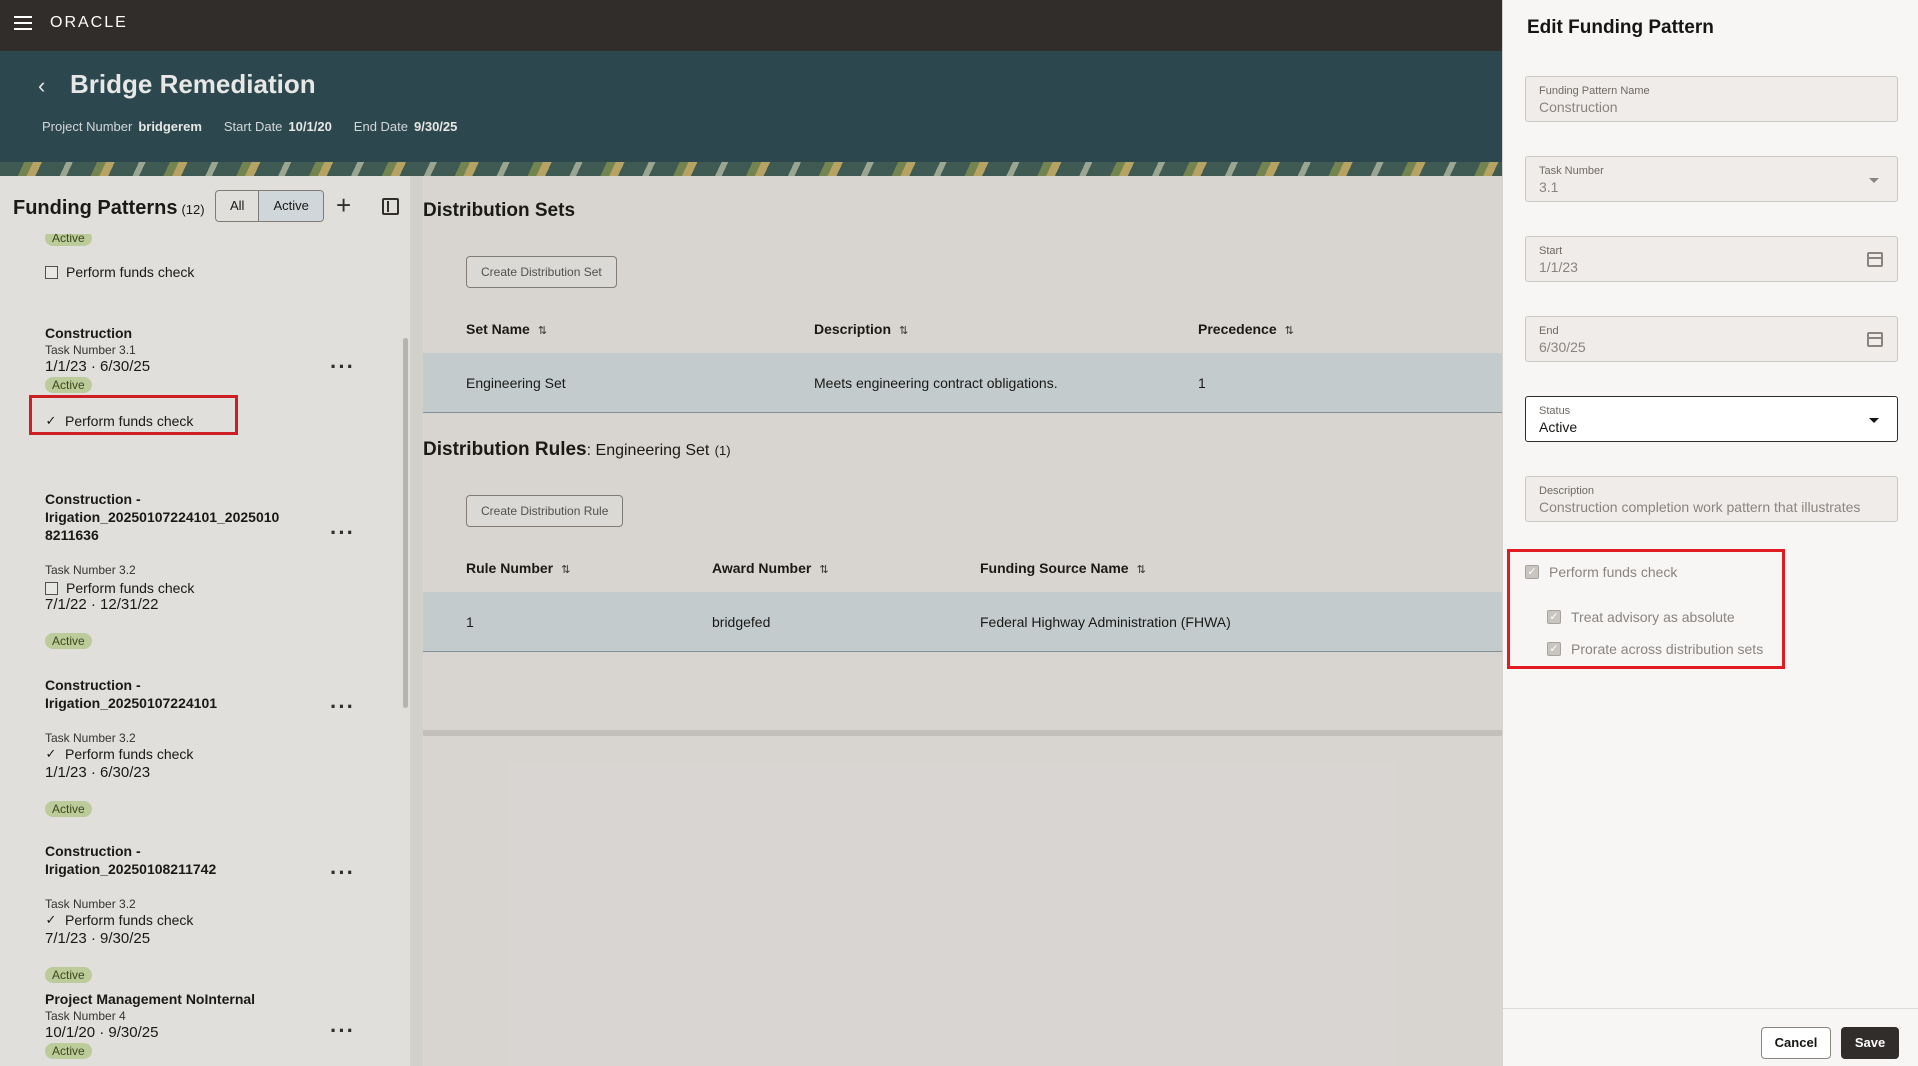 This screenshot has width=1918, height=1066. What do you see at coordinates (962, 733) in the screenshot?
I see `divider` at bounding box center [962, 733].